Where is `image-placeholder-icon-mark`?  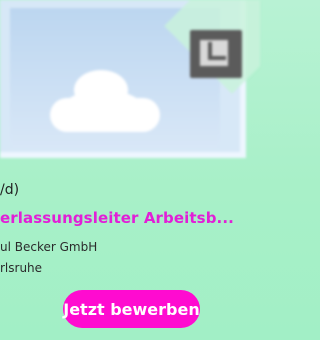
image-placeholder-icon-mark is located at coordinates (217, 51).